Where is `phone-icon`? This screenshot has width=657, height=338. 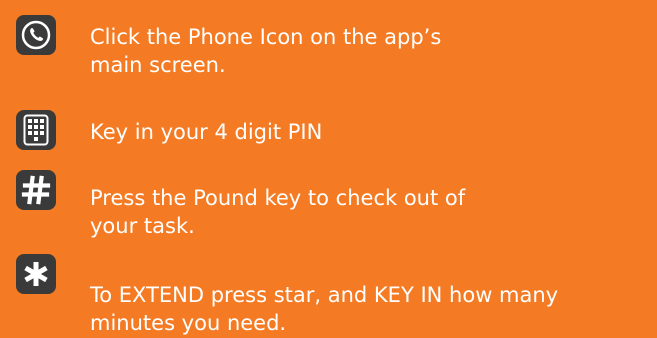
phone-icon is located at coordinates (36, 35).